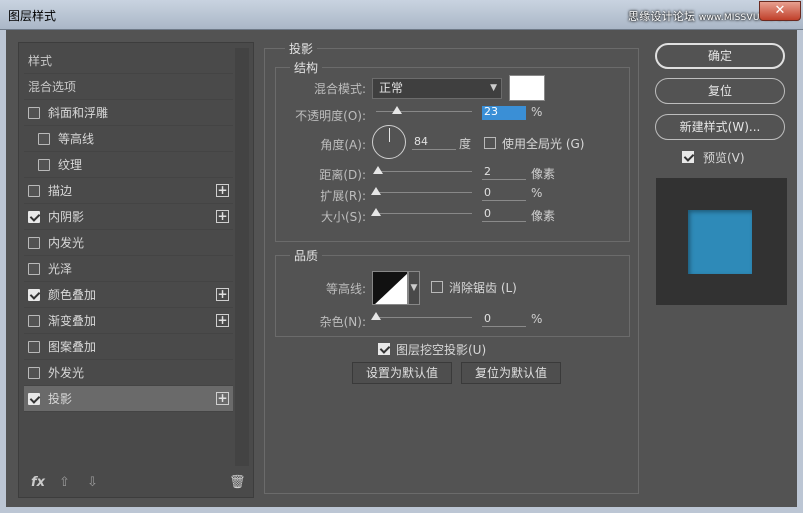  Describe the element at coordinates (301, 48) in the screenshot. I see `drop-shadow-title: 投影` at that location.